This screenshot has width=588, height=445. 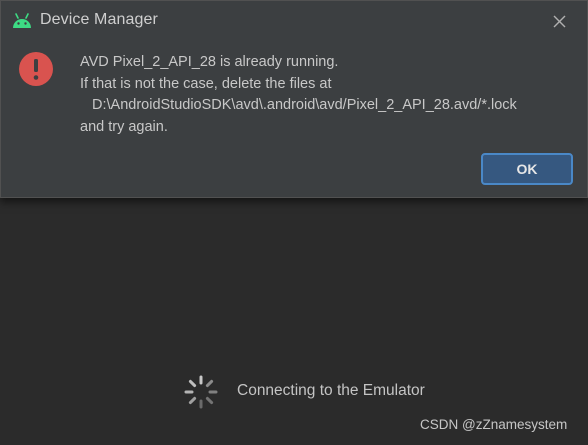 I want to click on message-line: AVD Pixel_2_API_28 is already running., so click(x=209, y=62).